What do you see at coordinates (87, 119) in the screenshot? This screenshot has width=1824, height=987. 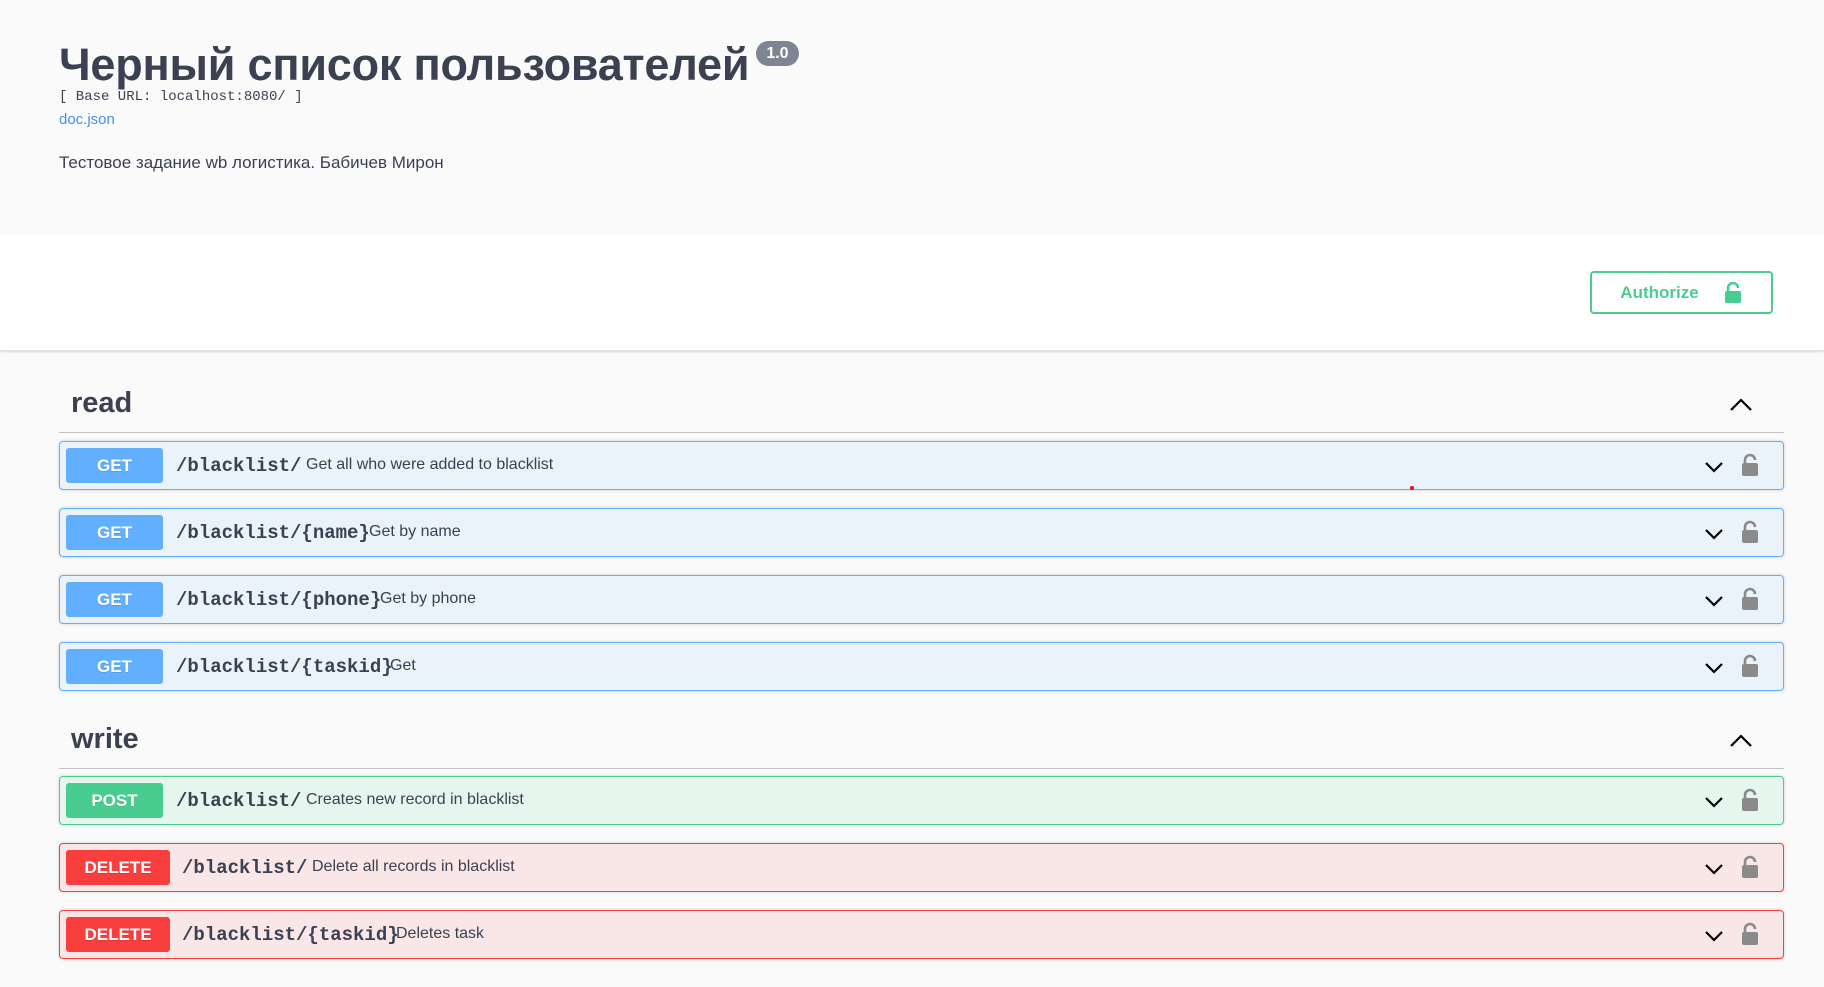 I see `doc-json-link: doc.json` at bounding box center [87, 119].